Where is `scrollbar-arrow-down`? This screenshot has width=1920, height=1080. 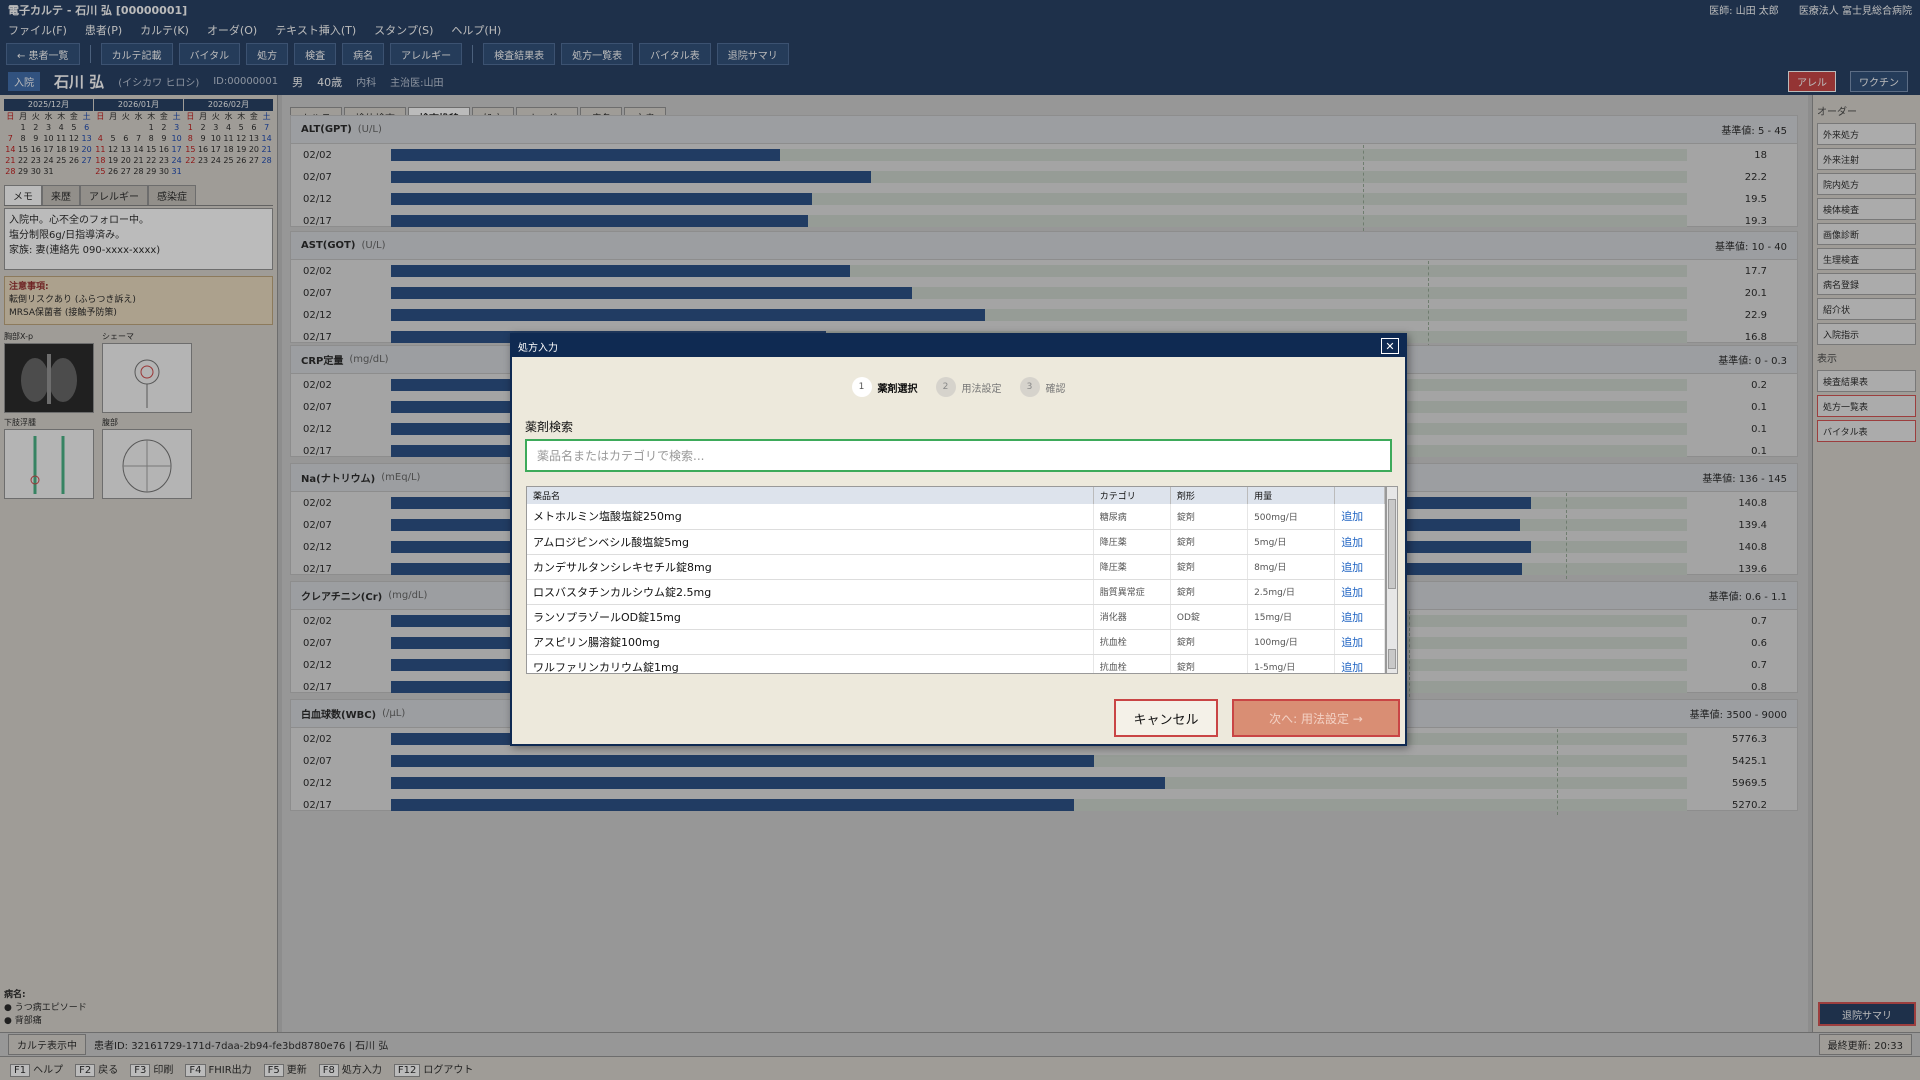
scrollbar-arrow-down is located at coordinates (1392, 659).